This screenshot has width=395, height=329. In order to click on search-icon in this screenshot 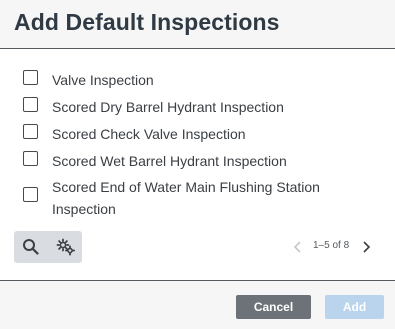, I will do `click(31, 247)`.